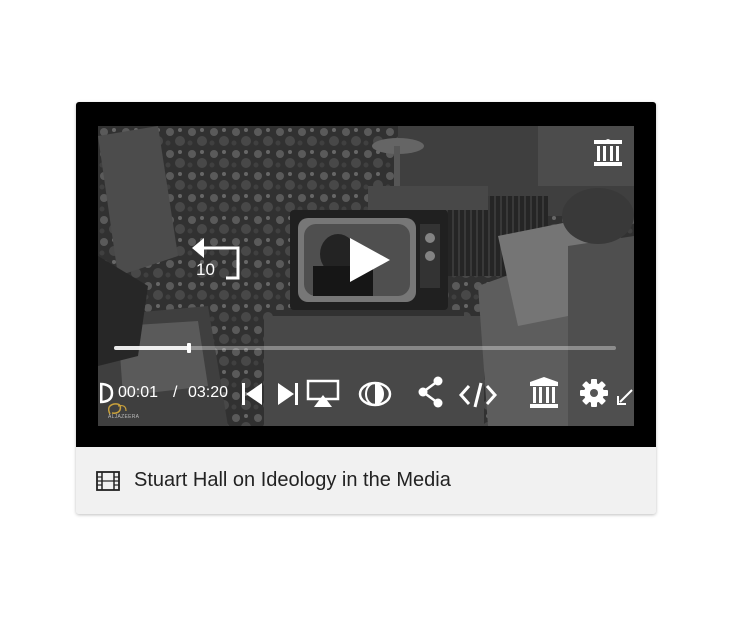 The width and height of the screenshot is (730, 625). I want to click on skip-next-button, so click(288, 396).